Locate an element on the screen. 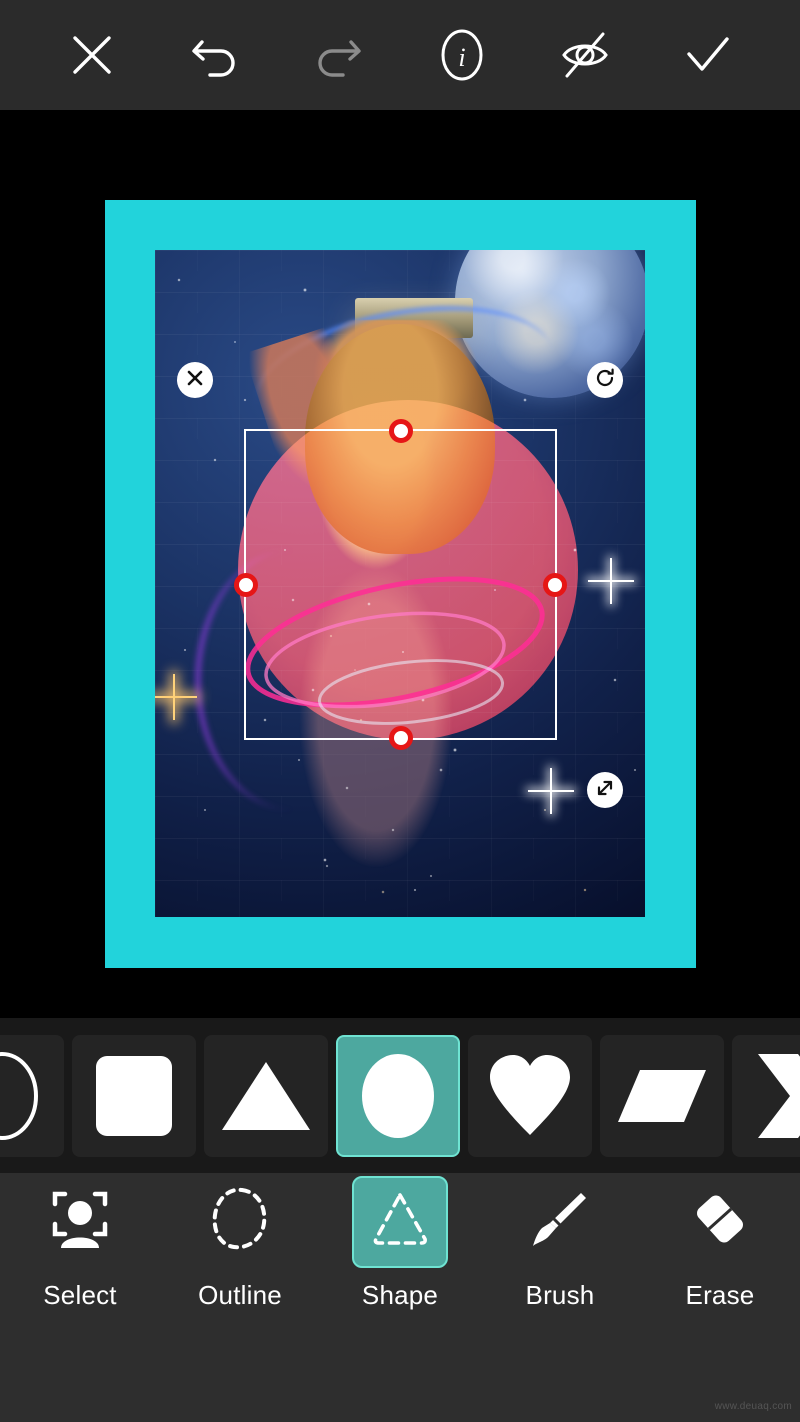 The height and width of the screenshot is (1422, 800). hide-layer-button is located at coordinates (585, 55).